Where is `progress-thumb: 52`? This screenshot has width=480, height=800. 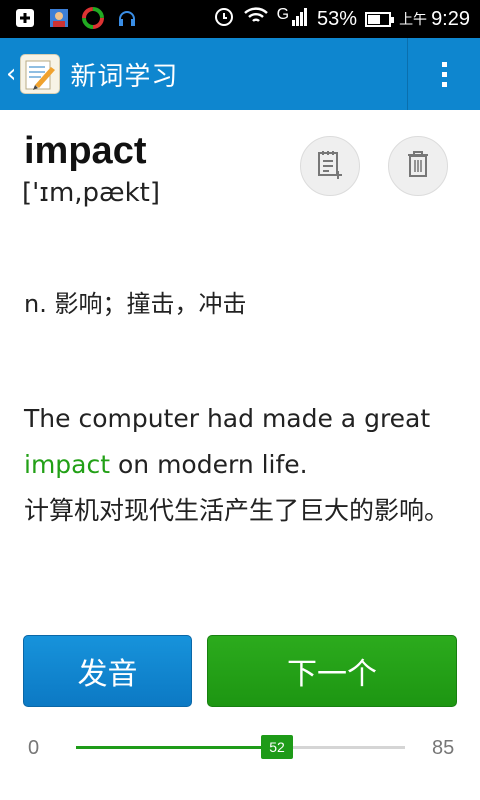 progress-thumb: 52 is located at coordinates (277, 747).